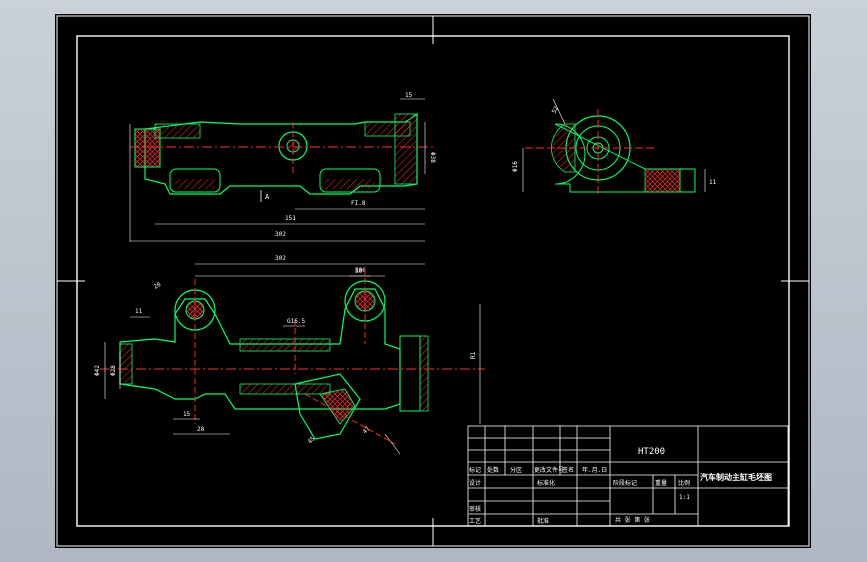  I want to click on label-standard: 标准化, so click(546, 483).